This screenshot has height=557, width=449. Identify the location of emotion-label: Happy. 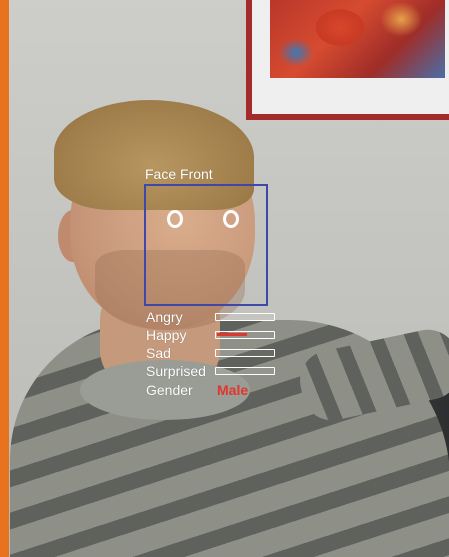
(166, 335).